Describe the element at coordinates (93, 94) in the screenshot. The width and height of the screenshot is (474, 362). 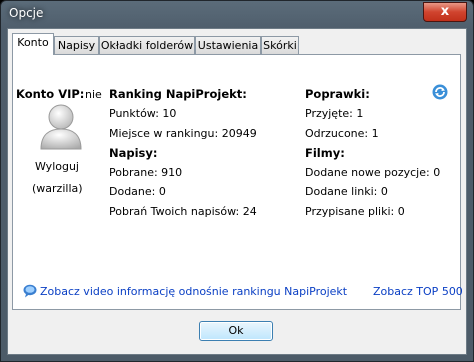
I see `vip-value: nie` at that location.